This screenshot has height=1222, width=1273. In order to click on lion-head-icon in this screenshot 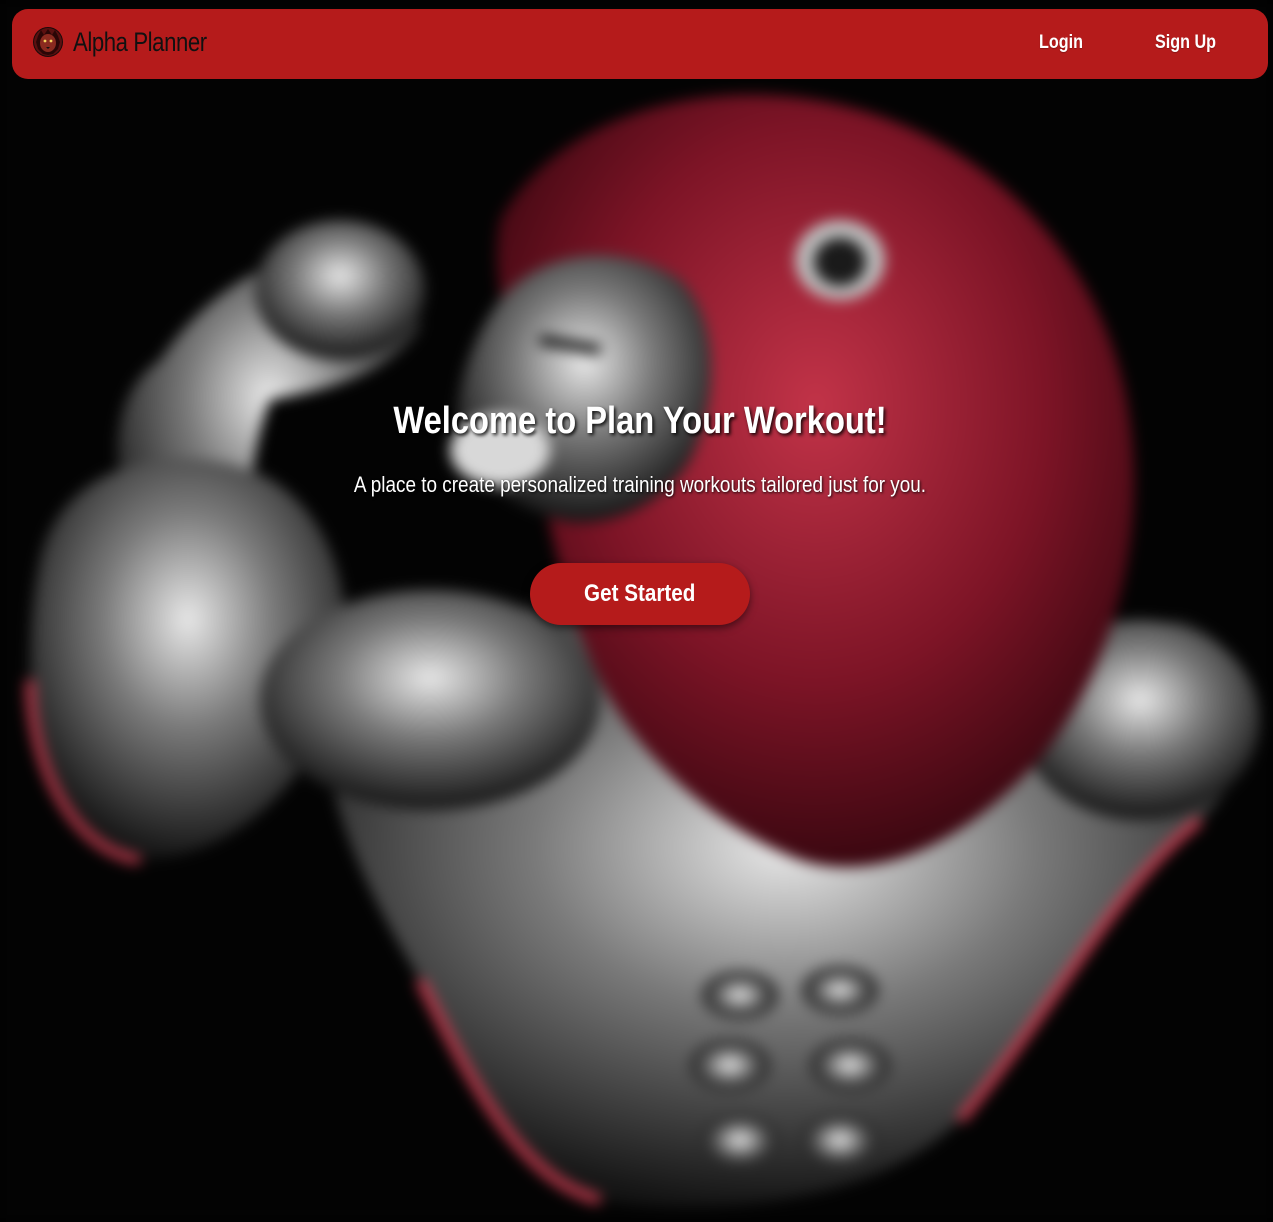, I will do `click(48, 42)`.